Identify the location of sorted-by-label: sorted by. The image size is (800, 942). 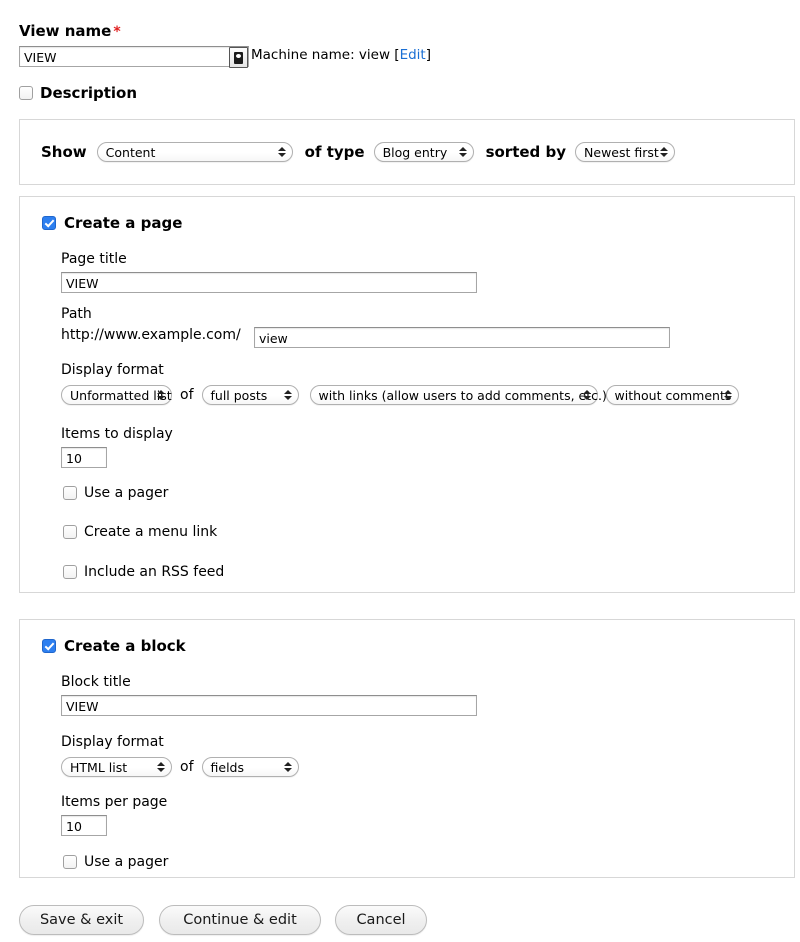
(526, 152).